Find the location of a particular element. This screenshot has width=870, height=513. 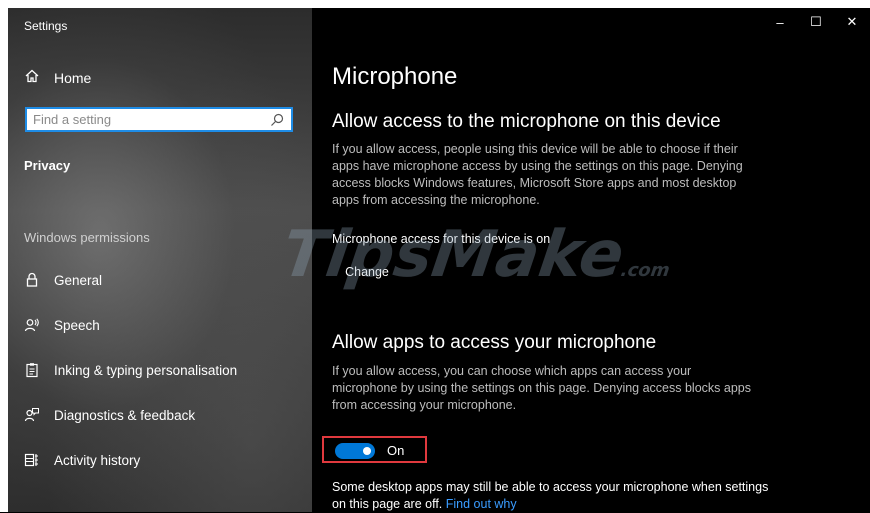

search-input is located at coordinates (148, 119).